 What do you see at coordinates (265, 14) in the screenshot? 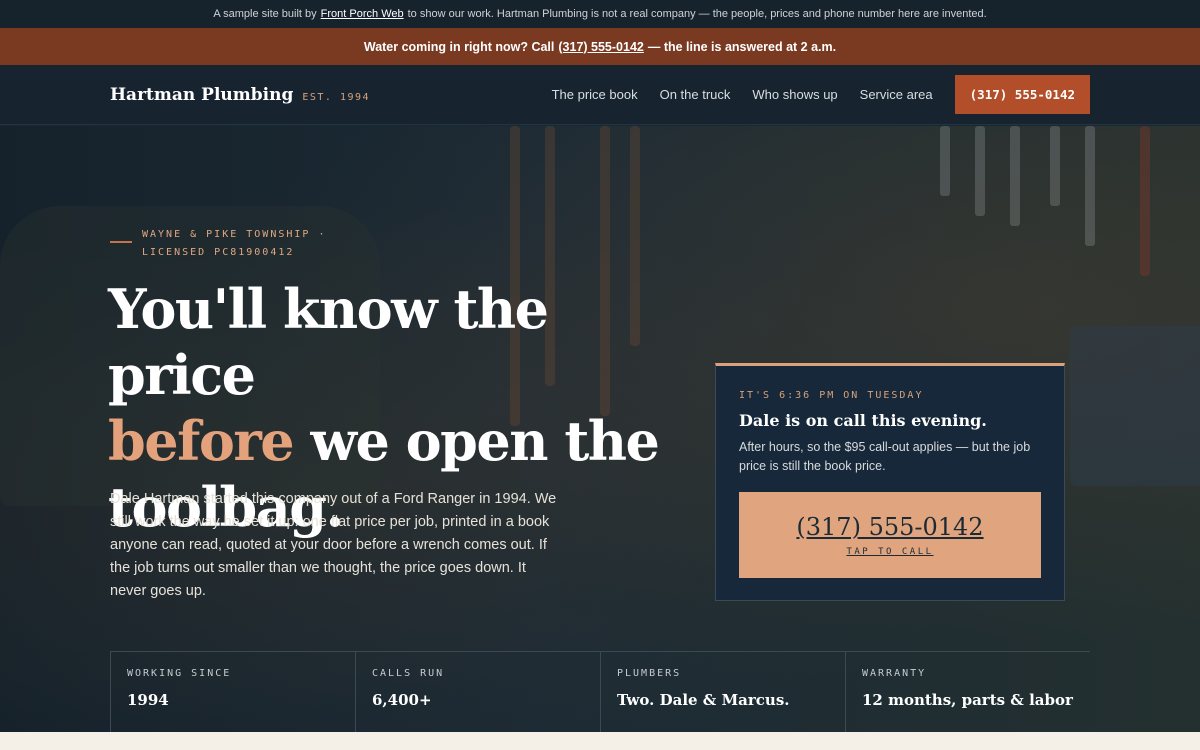
I see `disclaimer-prefix: A sample site built by` at bounding box center [265, 14].